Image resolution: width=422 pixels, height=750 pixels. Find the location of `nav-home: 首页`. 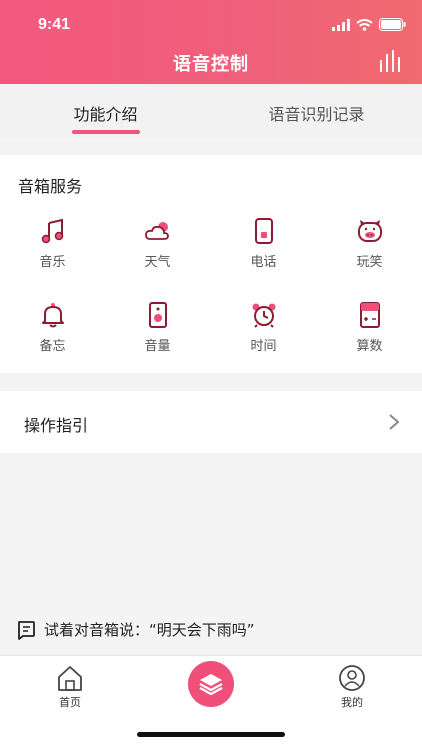

nav-home: 首页 is located at coordinates (70, 687).